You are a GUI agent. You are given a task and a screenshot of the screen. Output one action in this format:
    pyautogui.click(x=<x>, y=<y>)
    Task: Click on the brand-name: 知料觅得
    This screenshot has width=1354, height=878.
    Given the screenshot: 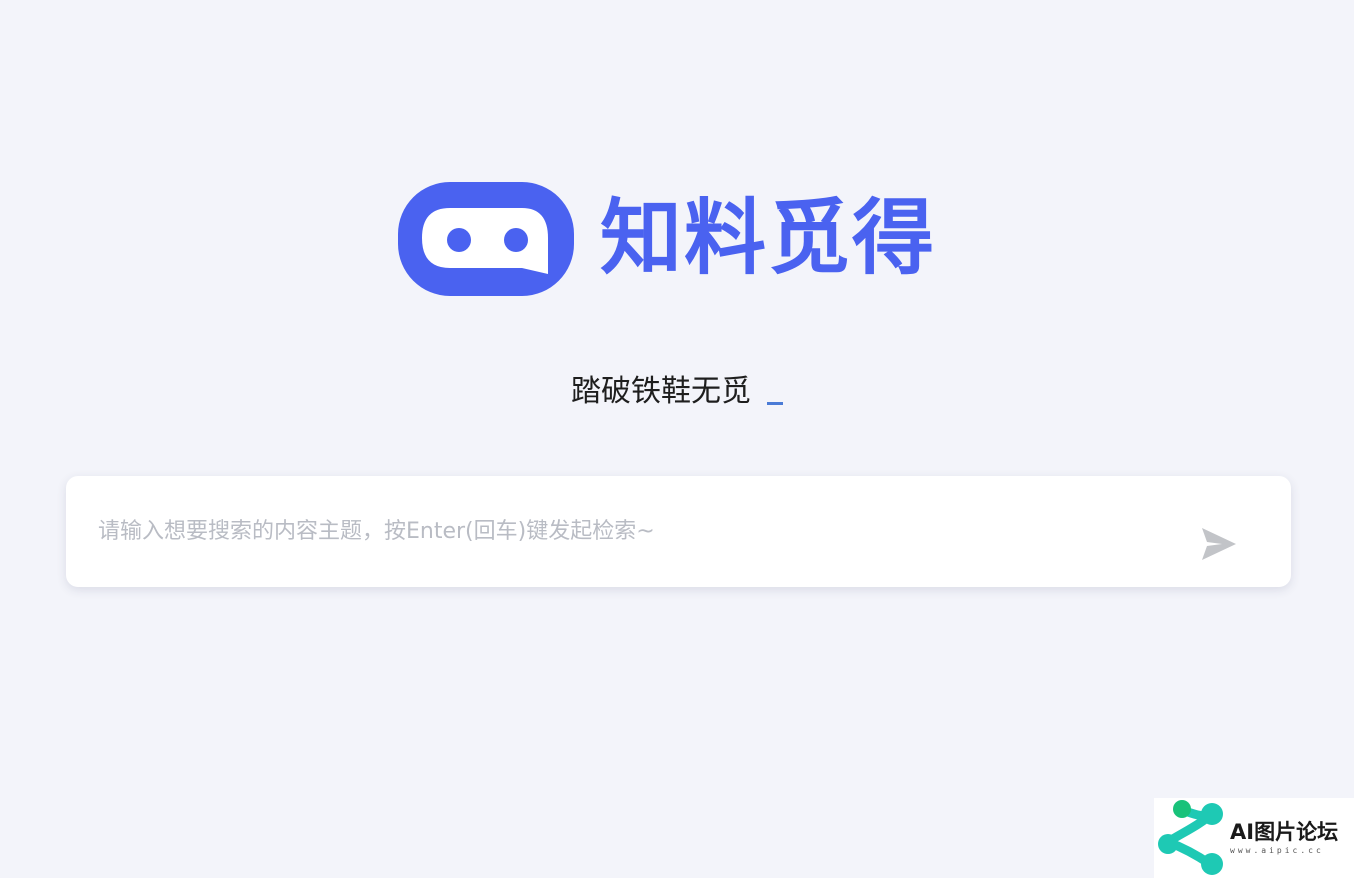 What is the action you would take?
    pyautogui.click(x=768, y=238)
    